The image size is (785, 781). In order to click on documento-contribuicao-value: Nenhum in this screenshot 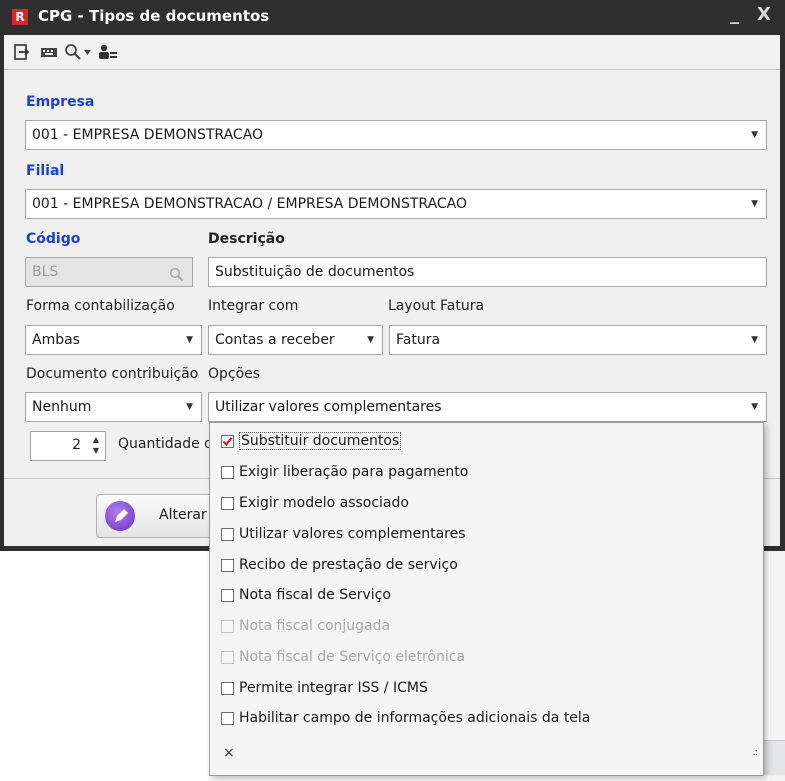, I will do `click(62, 407)`.